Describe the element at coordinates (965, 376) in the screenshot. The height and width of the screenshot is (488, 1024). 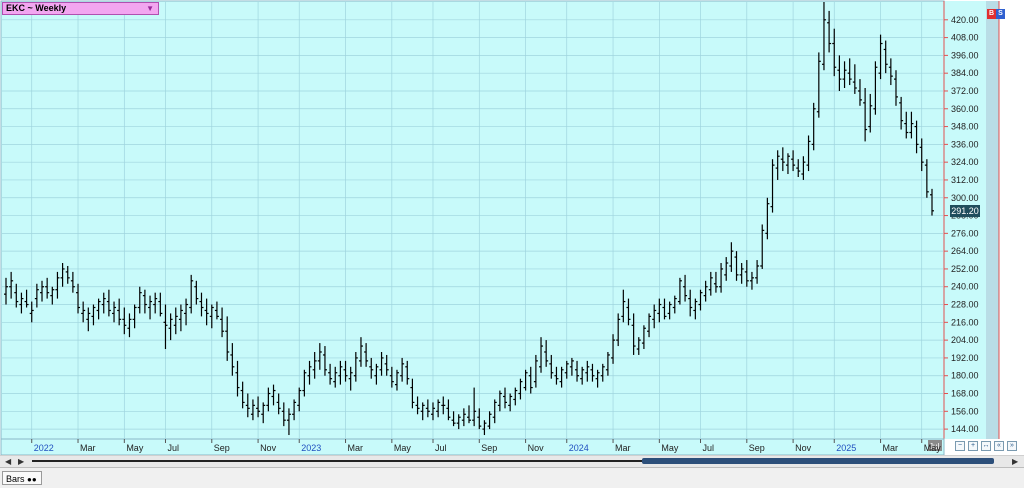
I see `y-tick-label: 180.00` at that location.